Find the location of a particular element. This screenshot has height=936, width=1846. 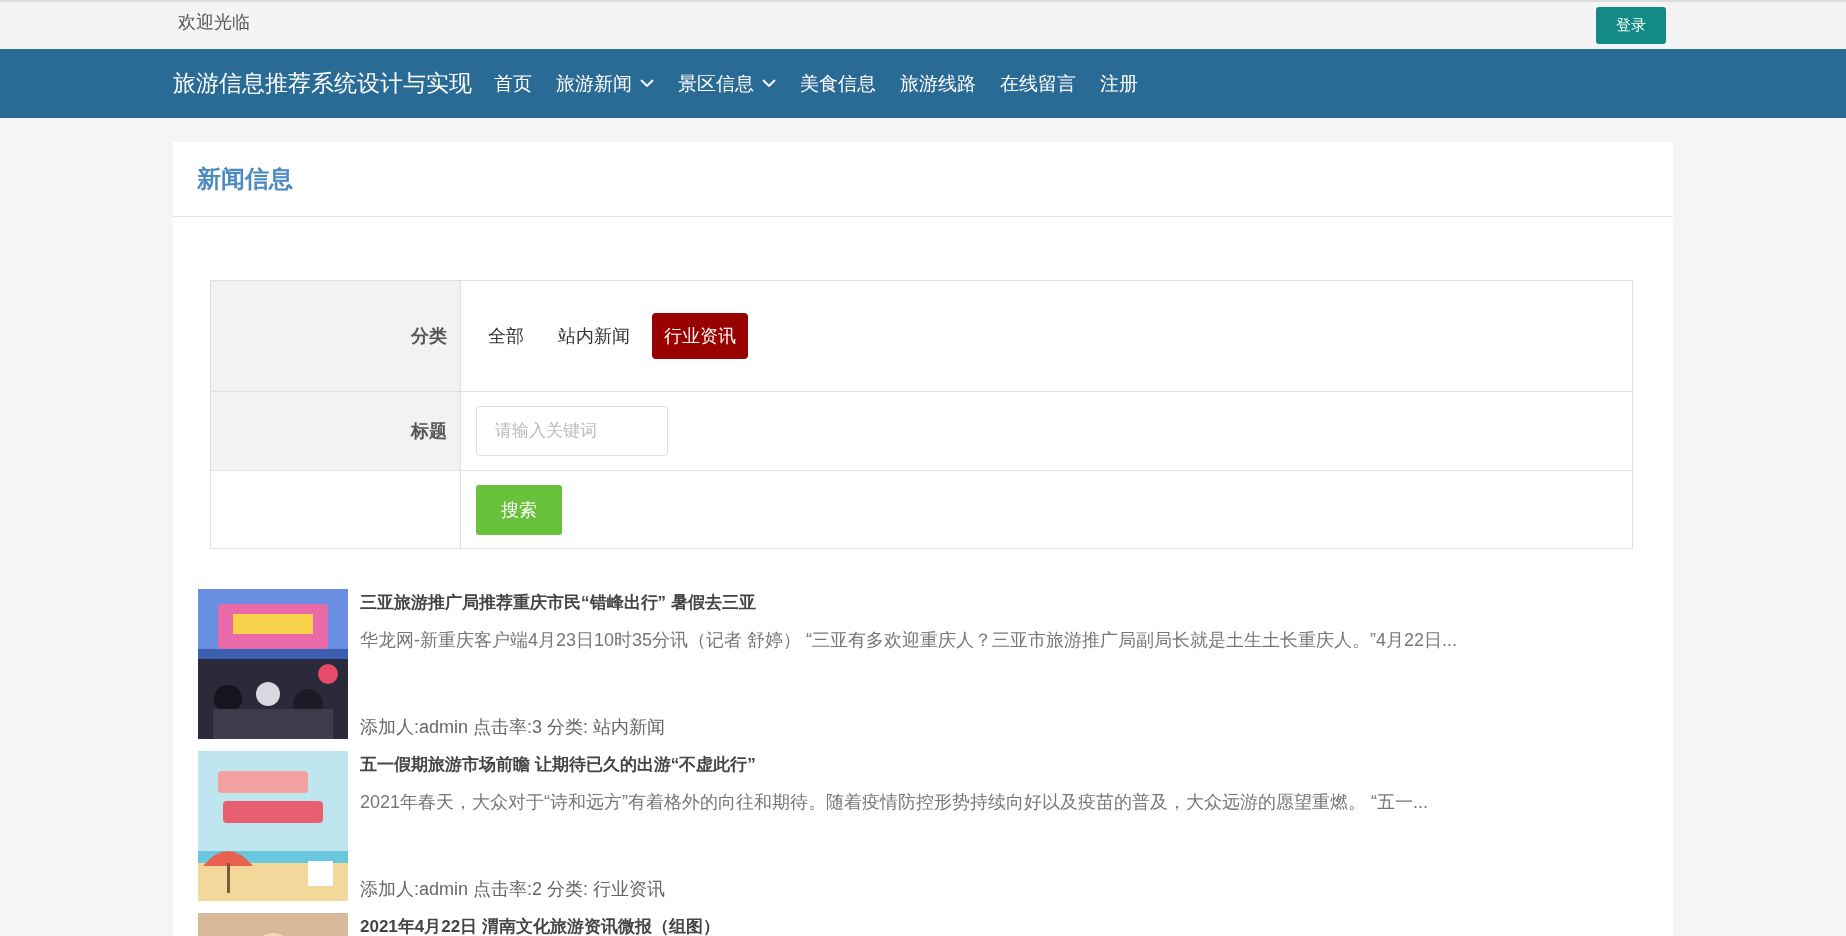

keyword-field: 请输入关键词 is located at coordinates (572, 431).